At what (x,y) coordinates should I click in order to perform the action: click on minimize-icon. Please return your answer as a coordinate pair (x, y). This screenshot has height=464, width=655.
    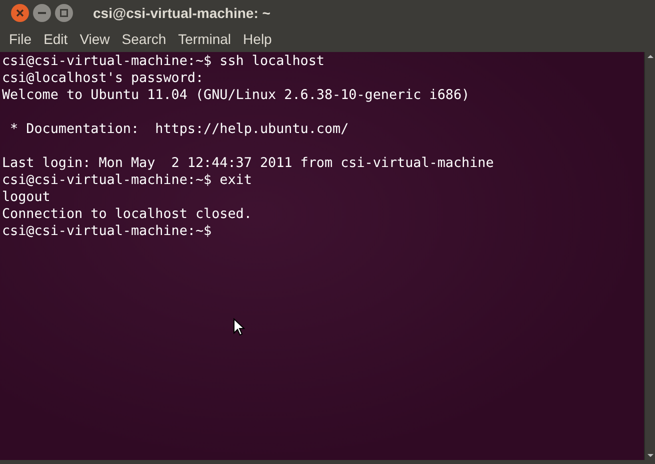
    Looking at the image, I should click on (42, 13).